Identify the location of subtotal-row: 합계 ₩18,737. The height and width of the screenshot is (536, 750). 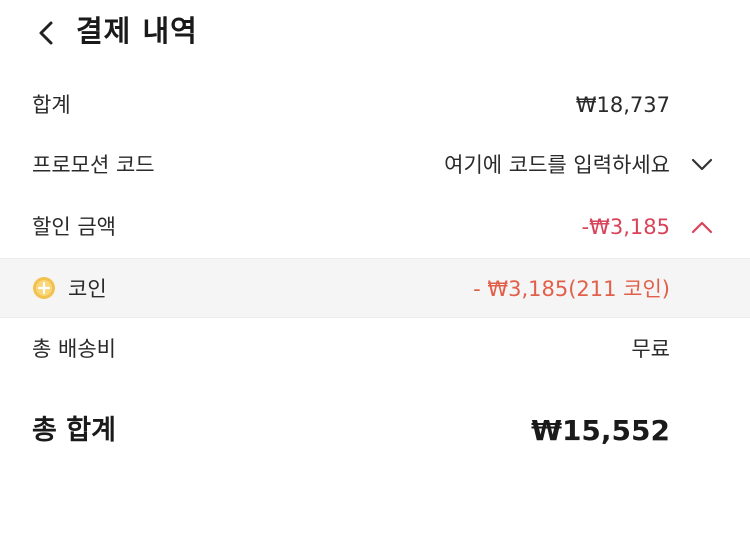
(375, 105).